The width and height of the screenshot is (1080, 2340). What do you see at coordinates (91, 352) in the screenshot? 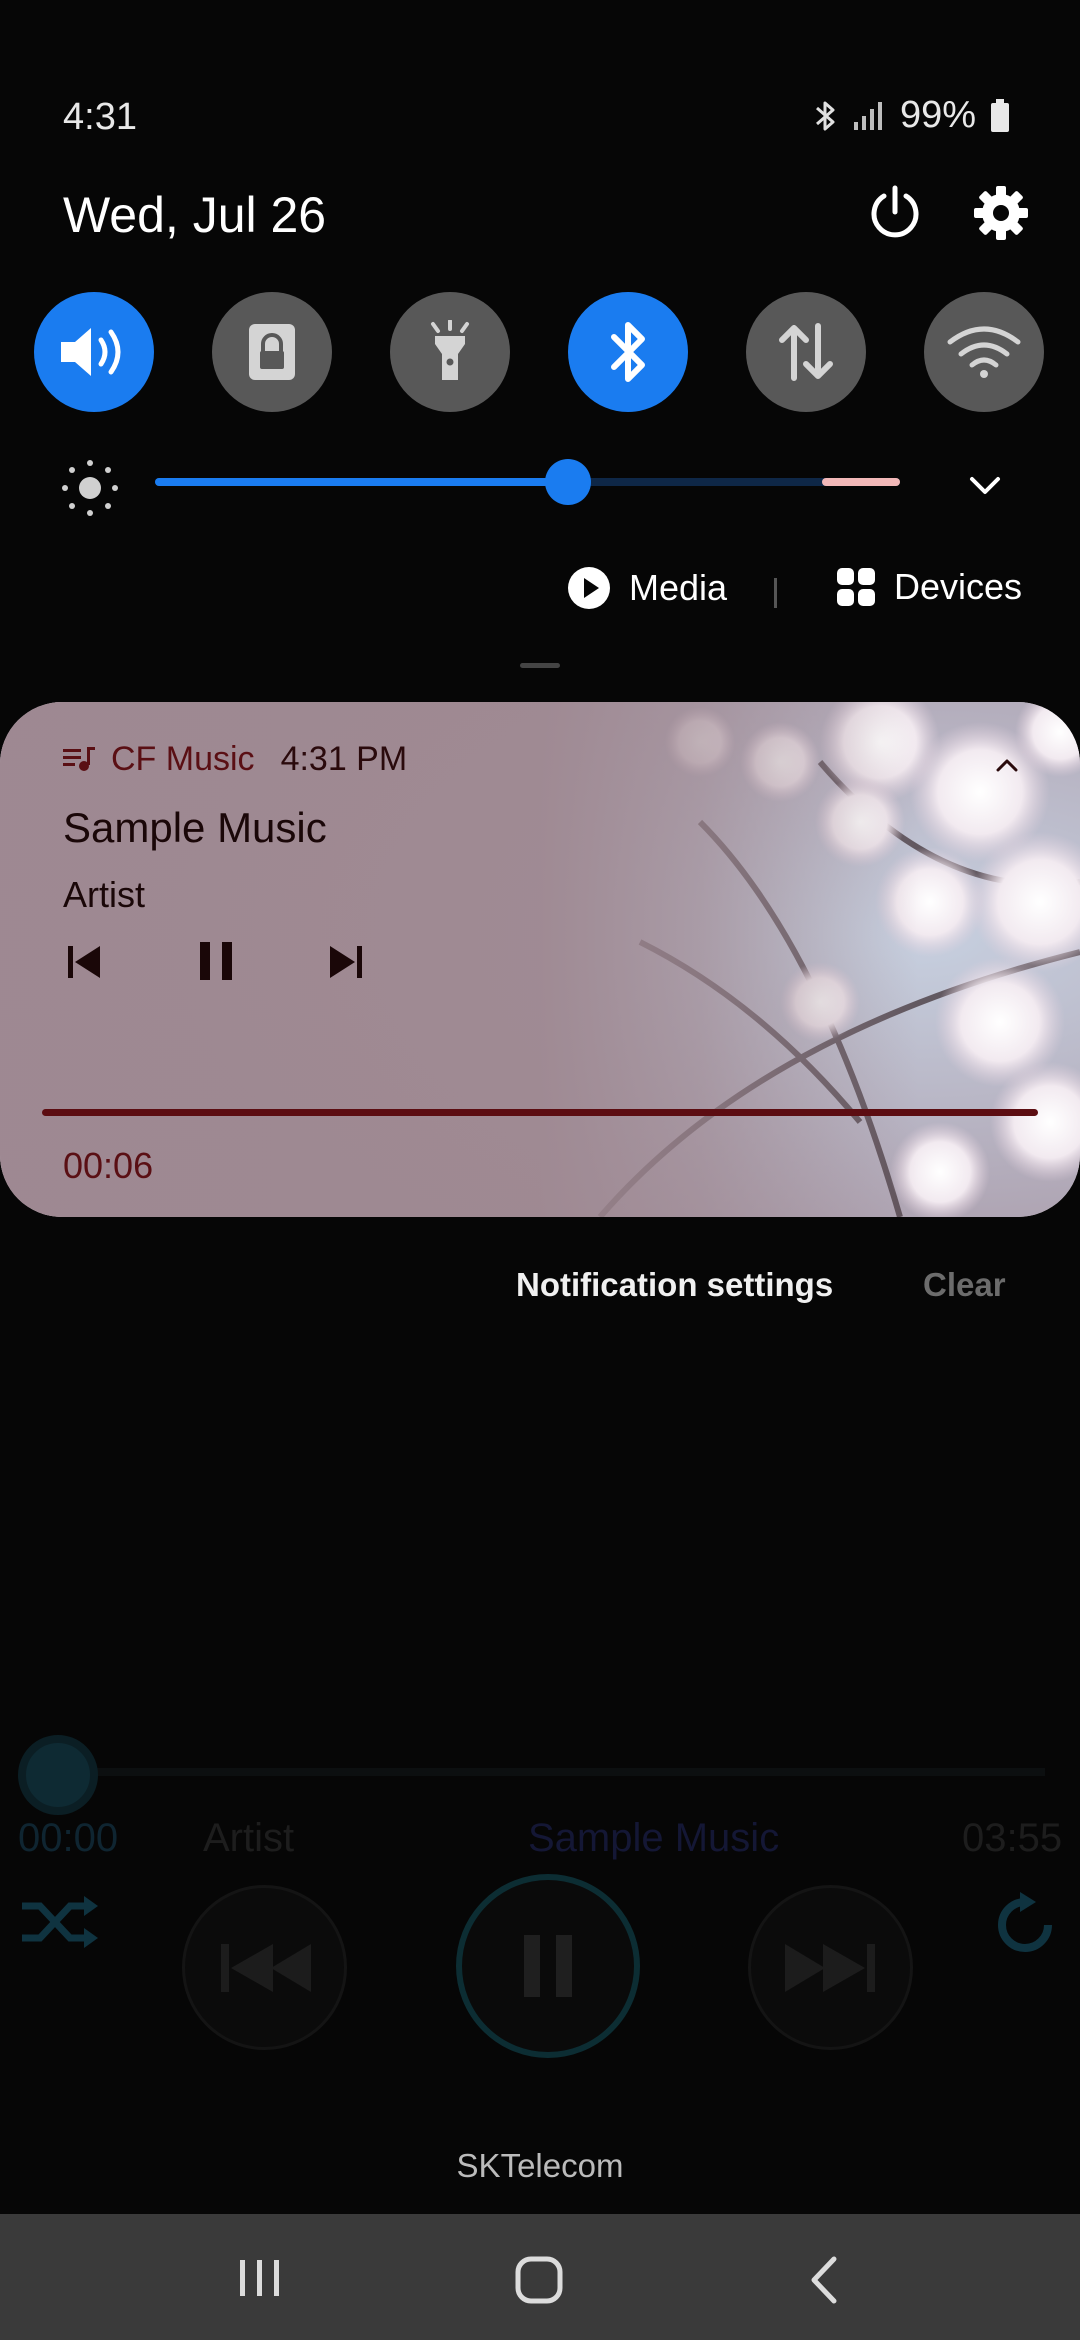
I see `volume-icon` at bounding box center [91, 352].